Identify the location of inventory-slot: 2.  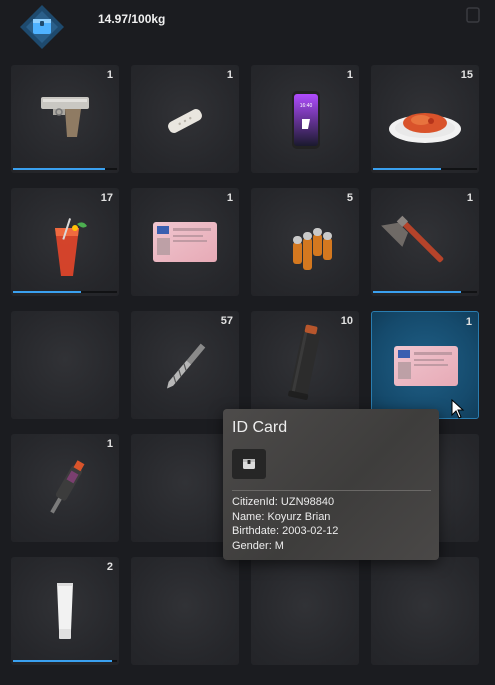
(65, 611).